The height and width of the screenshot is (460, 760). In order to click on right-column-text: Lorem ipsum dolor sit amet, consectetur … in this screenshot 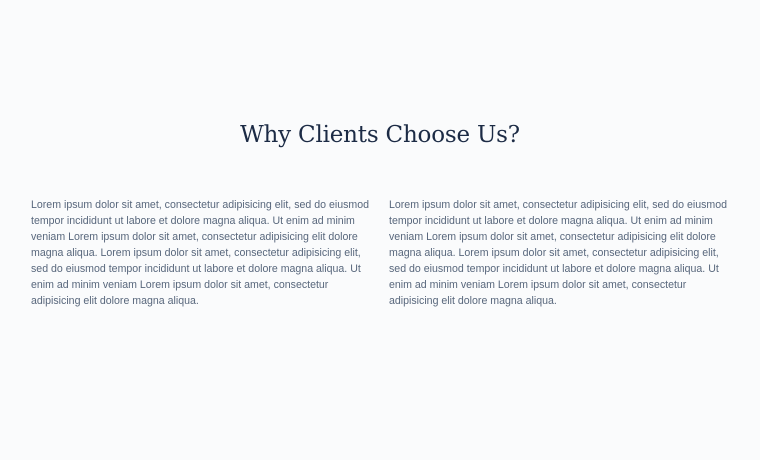, I will do `click(558, 253)`.